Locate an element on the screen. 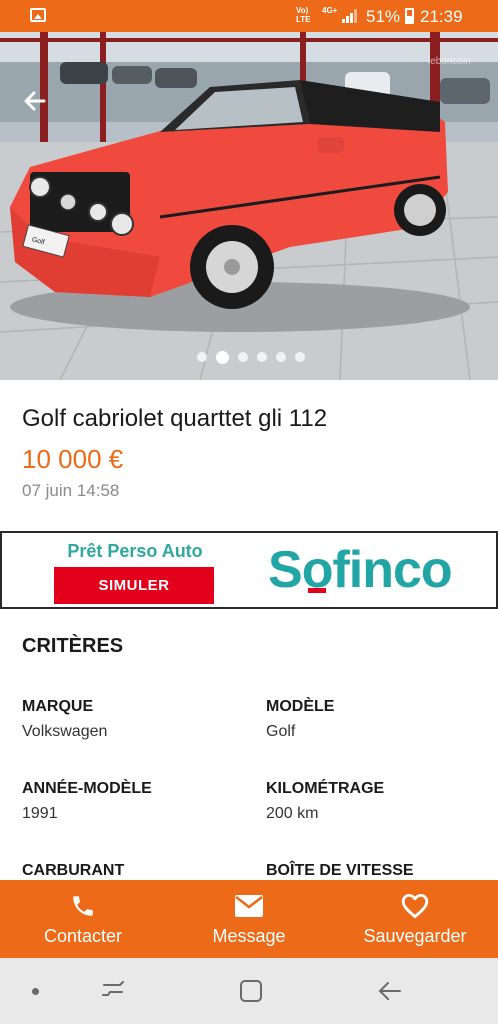  back-nav-button is located at coordinates (389, 991).